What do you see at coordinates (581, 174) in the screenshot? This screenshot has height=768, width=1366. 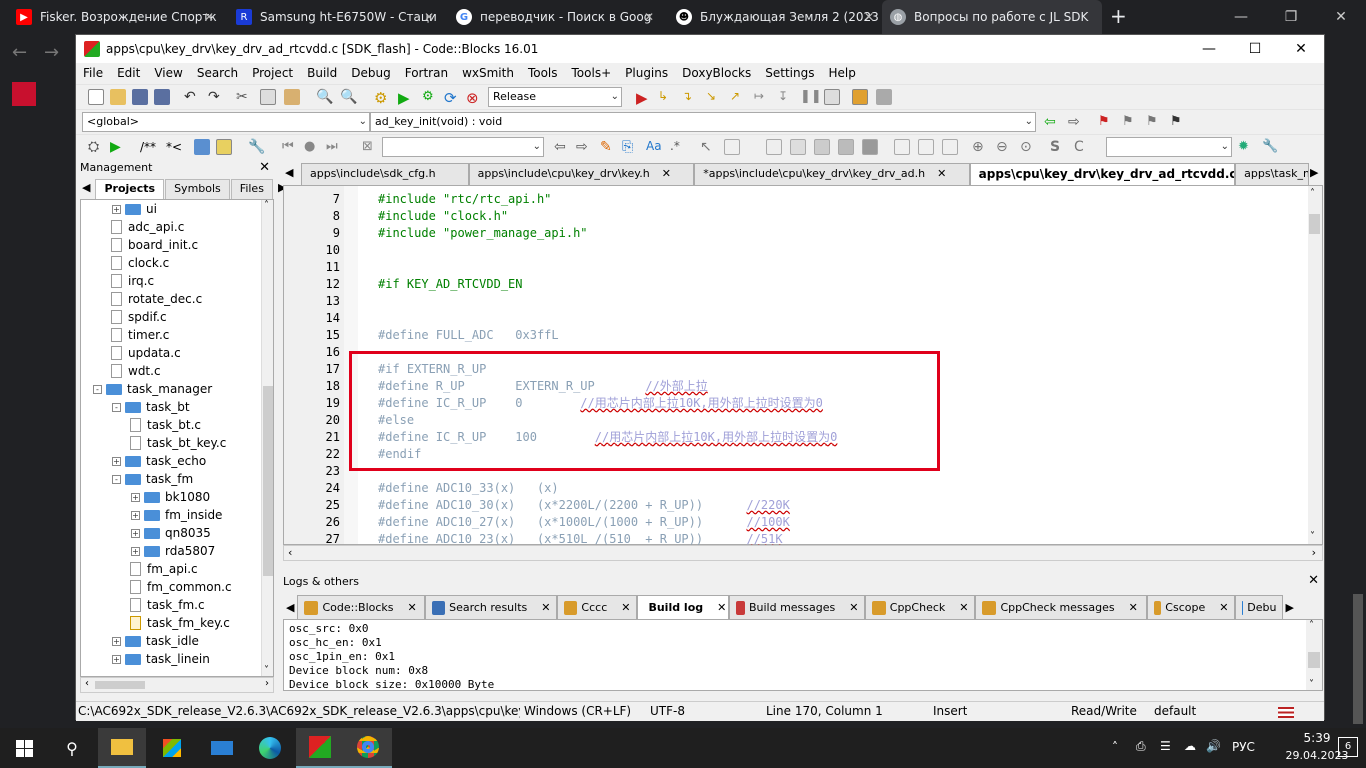 I see `editor-tab: apps\include\cpu\key_drv\key.h ✕` at bounding box center [581, 174].